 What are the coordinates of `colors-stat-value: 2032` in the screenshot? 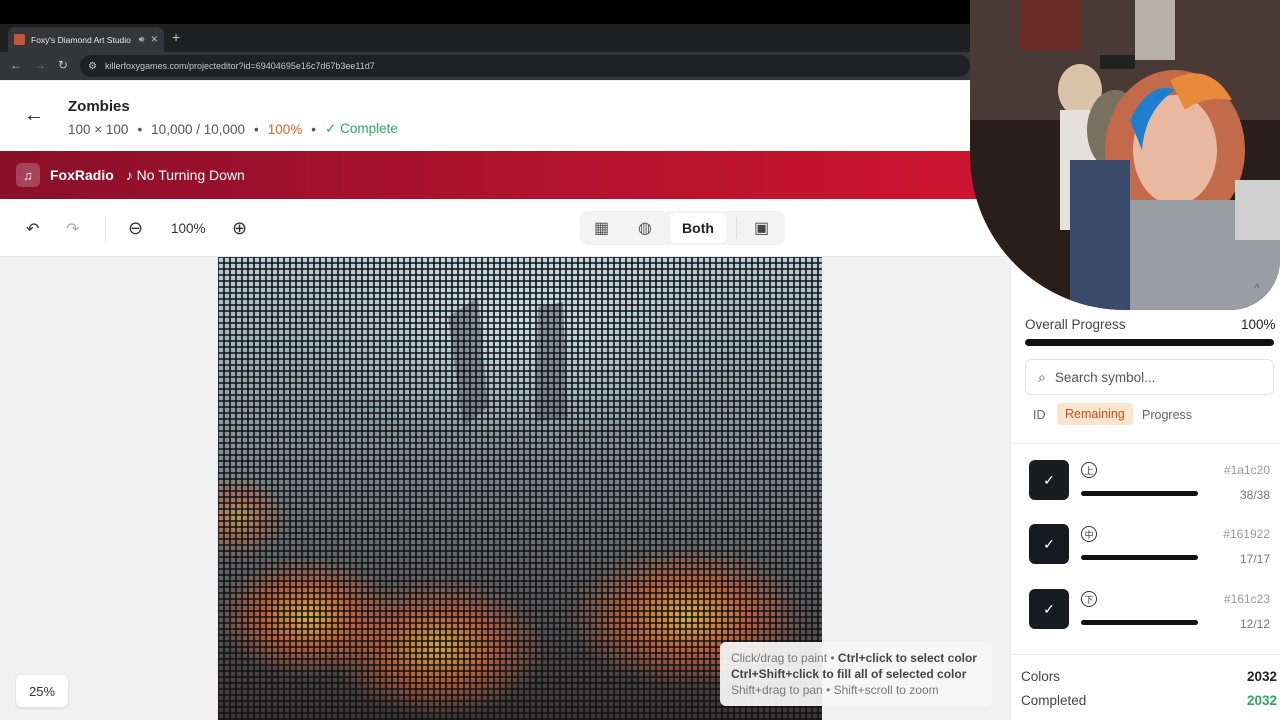 It's located at (1262, 676).